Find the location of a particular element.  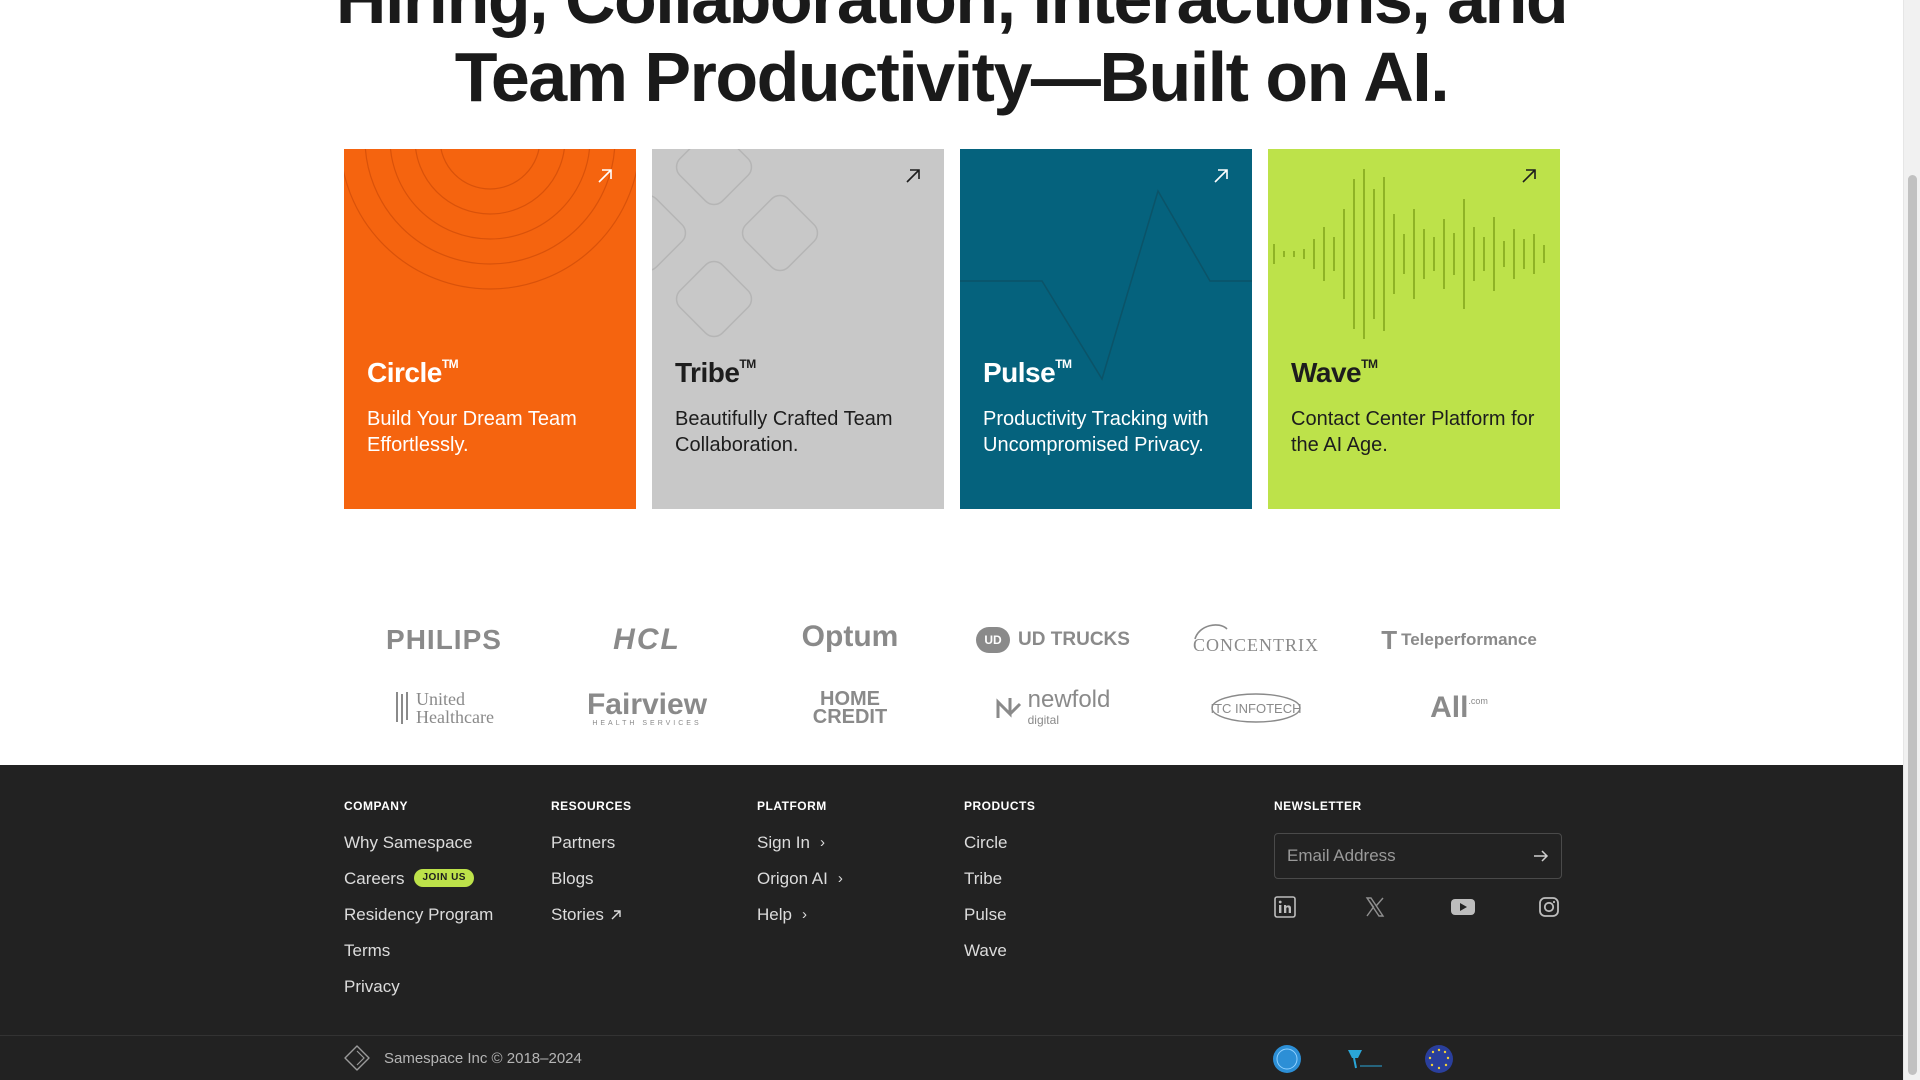

vertical-scrollbar is located at coordinates (1911, 540).